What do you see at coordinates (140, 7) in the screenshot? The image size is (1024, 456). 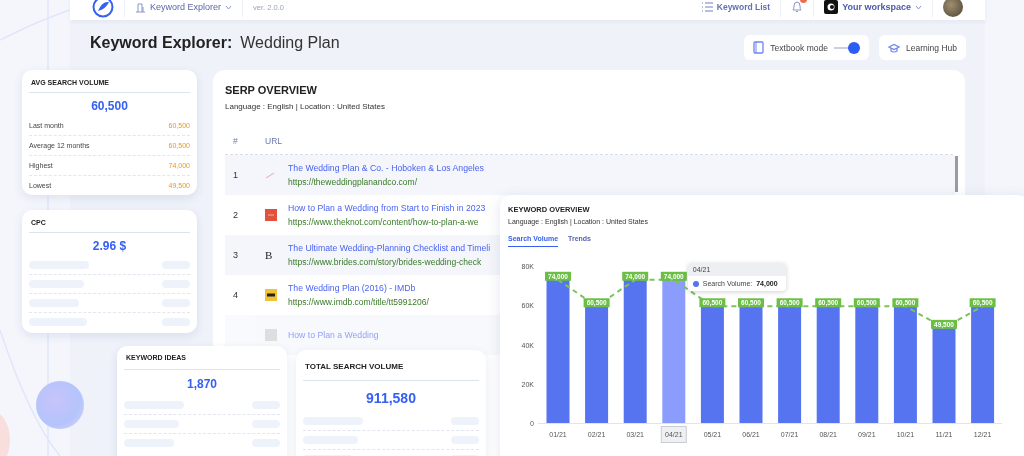 I see `building-icon` at bounding box center [140, 7].